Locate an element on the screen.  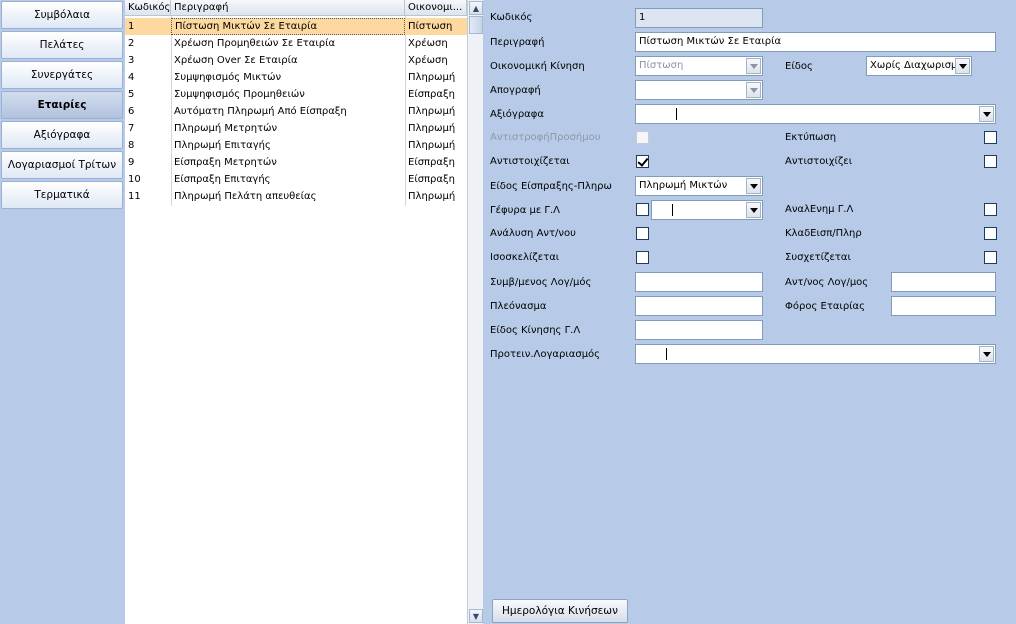
is-balanced-checkbox is located at coordinates (642, 257).